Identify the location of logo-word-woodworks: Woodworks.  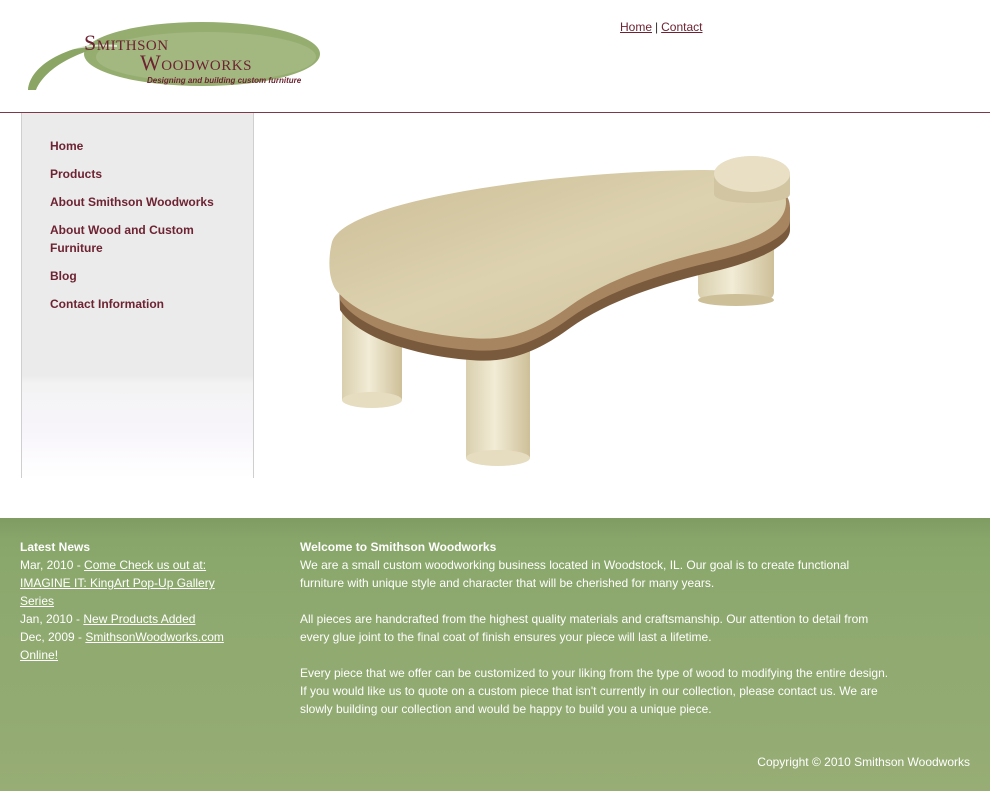
(196, 62).